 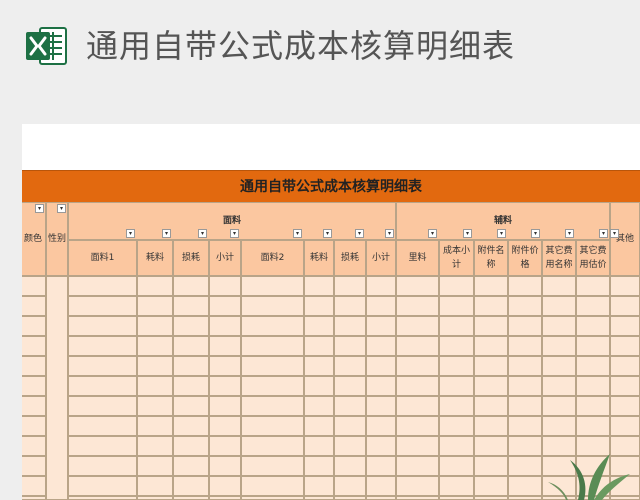 What do you see at coordinates (491, 258) in the screenshot?
I see `column-header: 附件名称` at bounding box center [491, 258].